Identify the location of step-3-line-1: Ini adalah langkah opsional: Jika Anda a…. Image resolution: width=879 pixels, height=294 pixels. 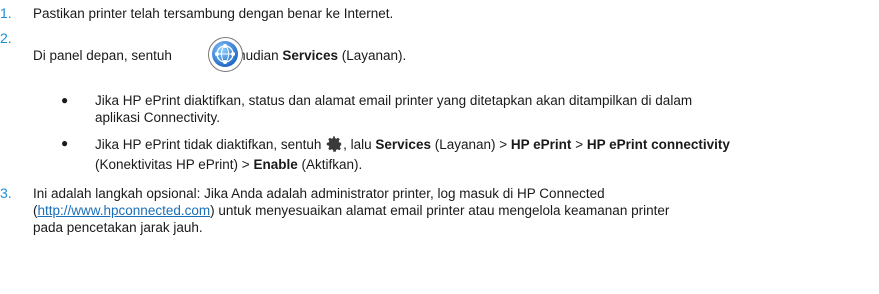
(319, 193).